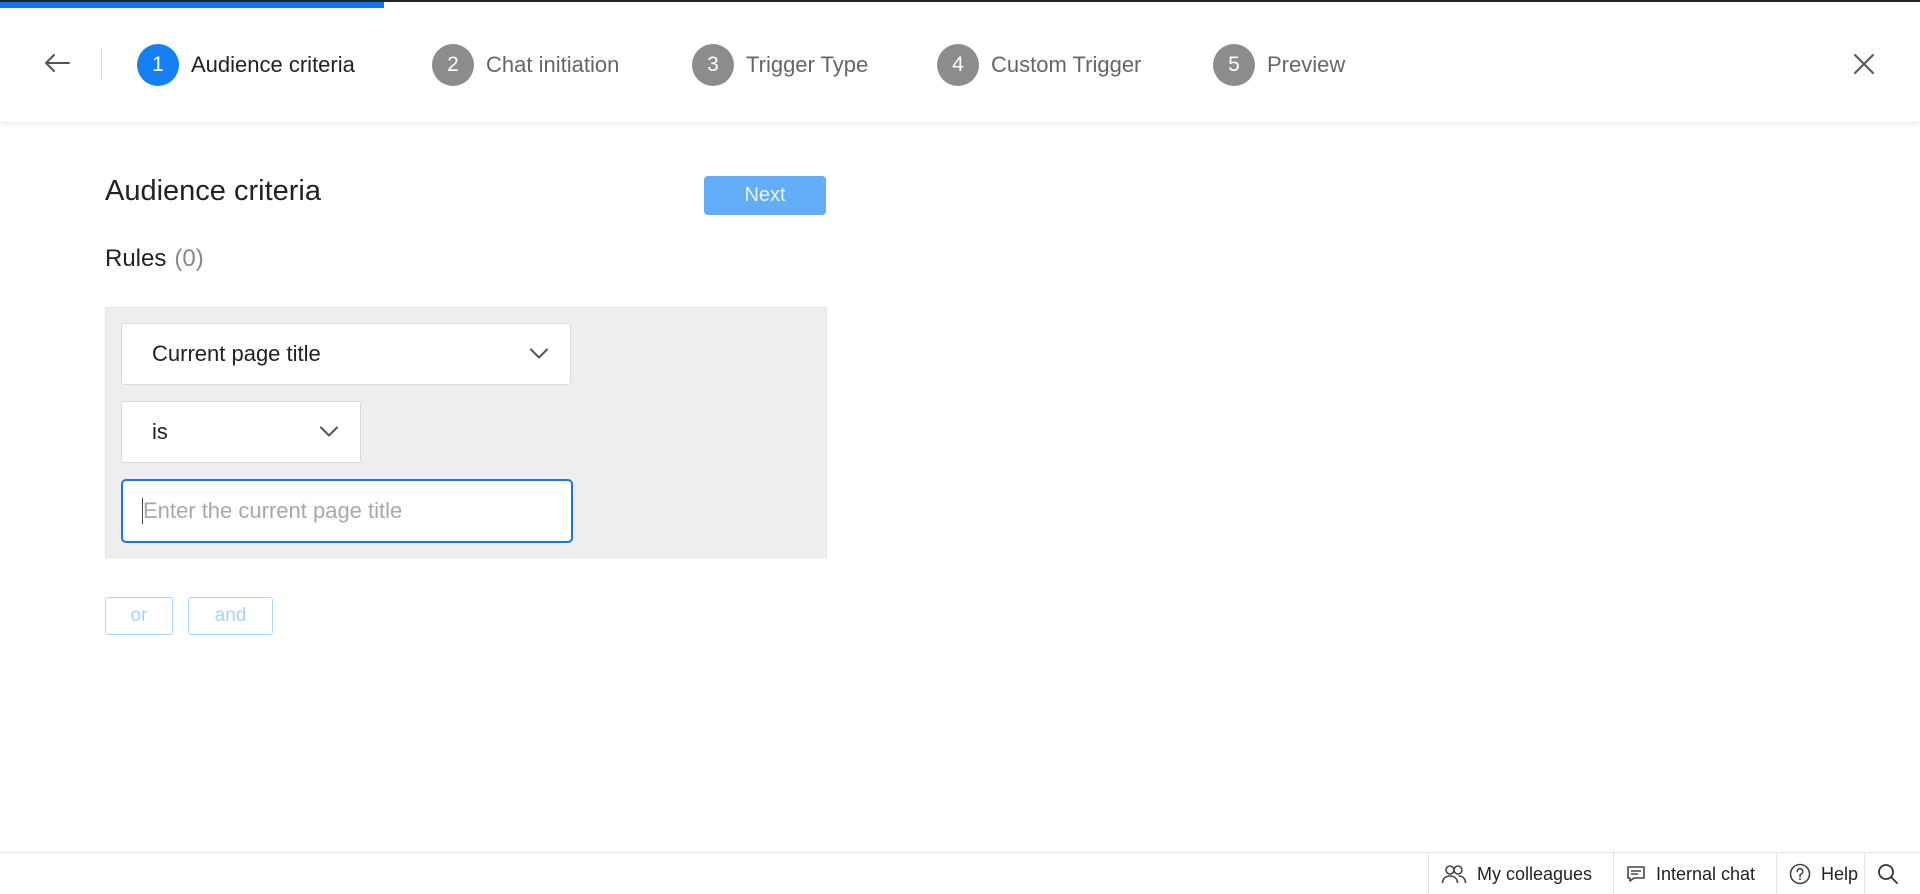  Describe the element at coordinates (139, 616) in the screenshot. I see `or-button: or` at that location.